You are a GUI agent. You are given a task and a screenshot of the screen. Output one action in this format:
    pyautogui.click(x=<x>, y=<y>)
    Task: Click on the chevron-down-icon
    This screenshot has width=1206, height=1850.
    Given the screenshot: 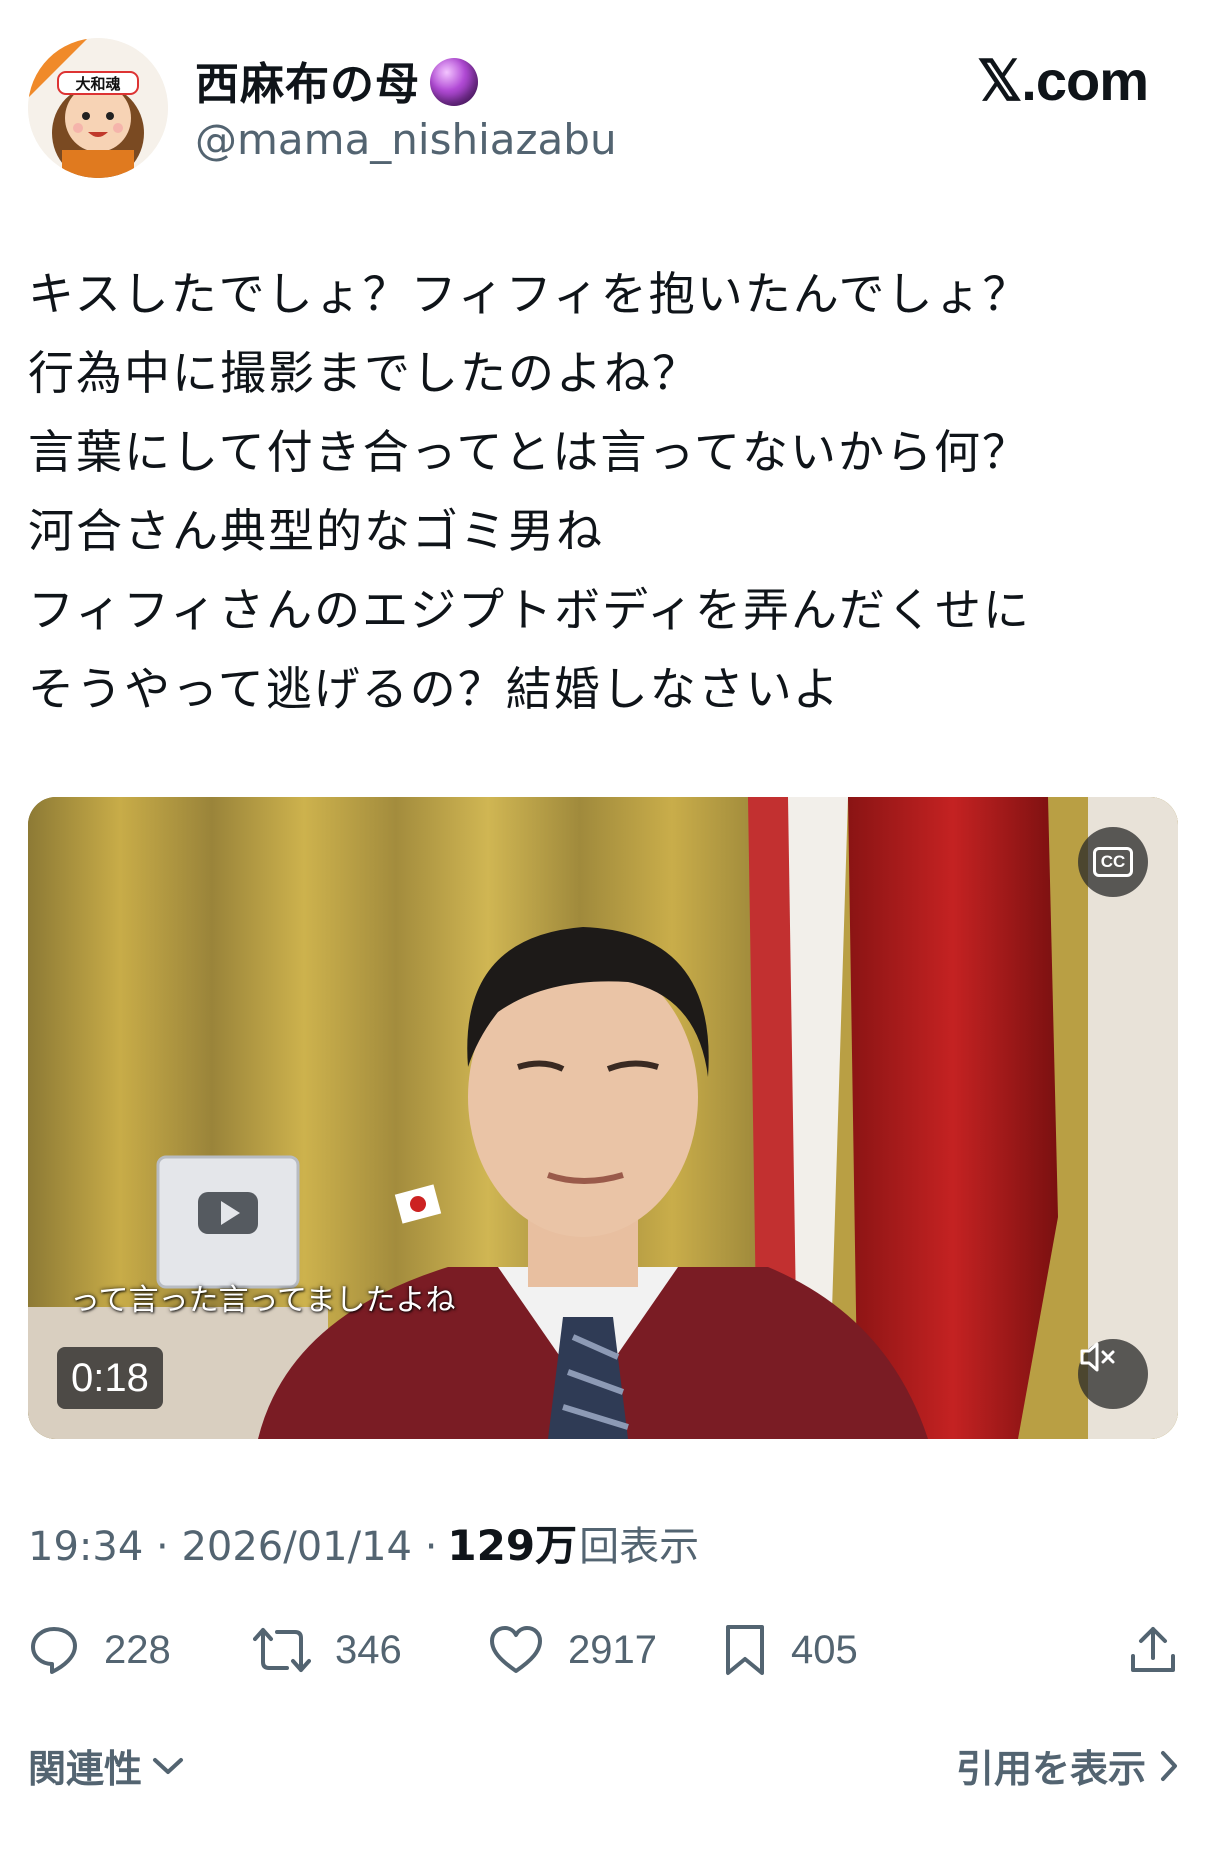 What is the action you would take?
    pyautogui.click(x=168, y=1765)
    